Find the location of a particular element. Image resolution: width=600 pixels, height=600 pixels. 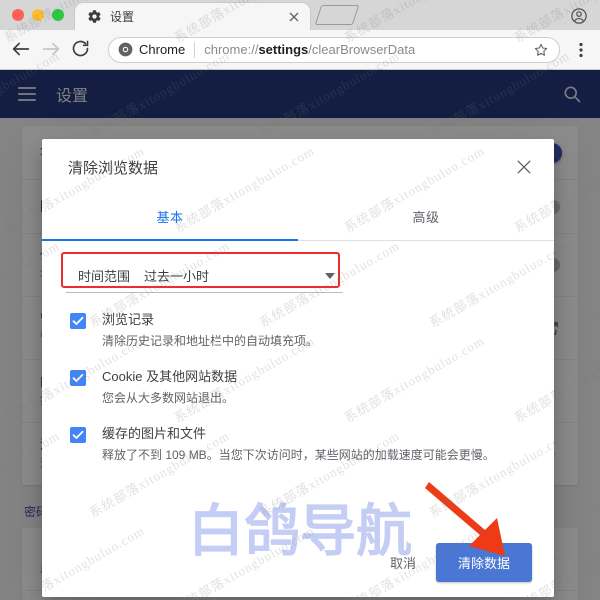

new-tab-icon is located at coordinates (337, 15).